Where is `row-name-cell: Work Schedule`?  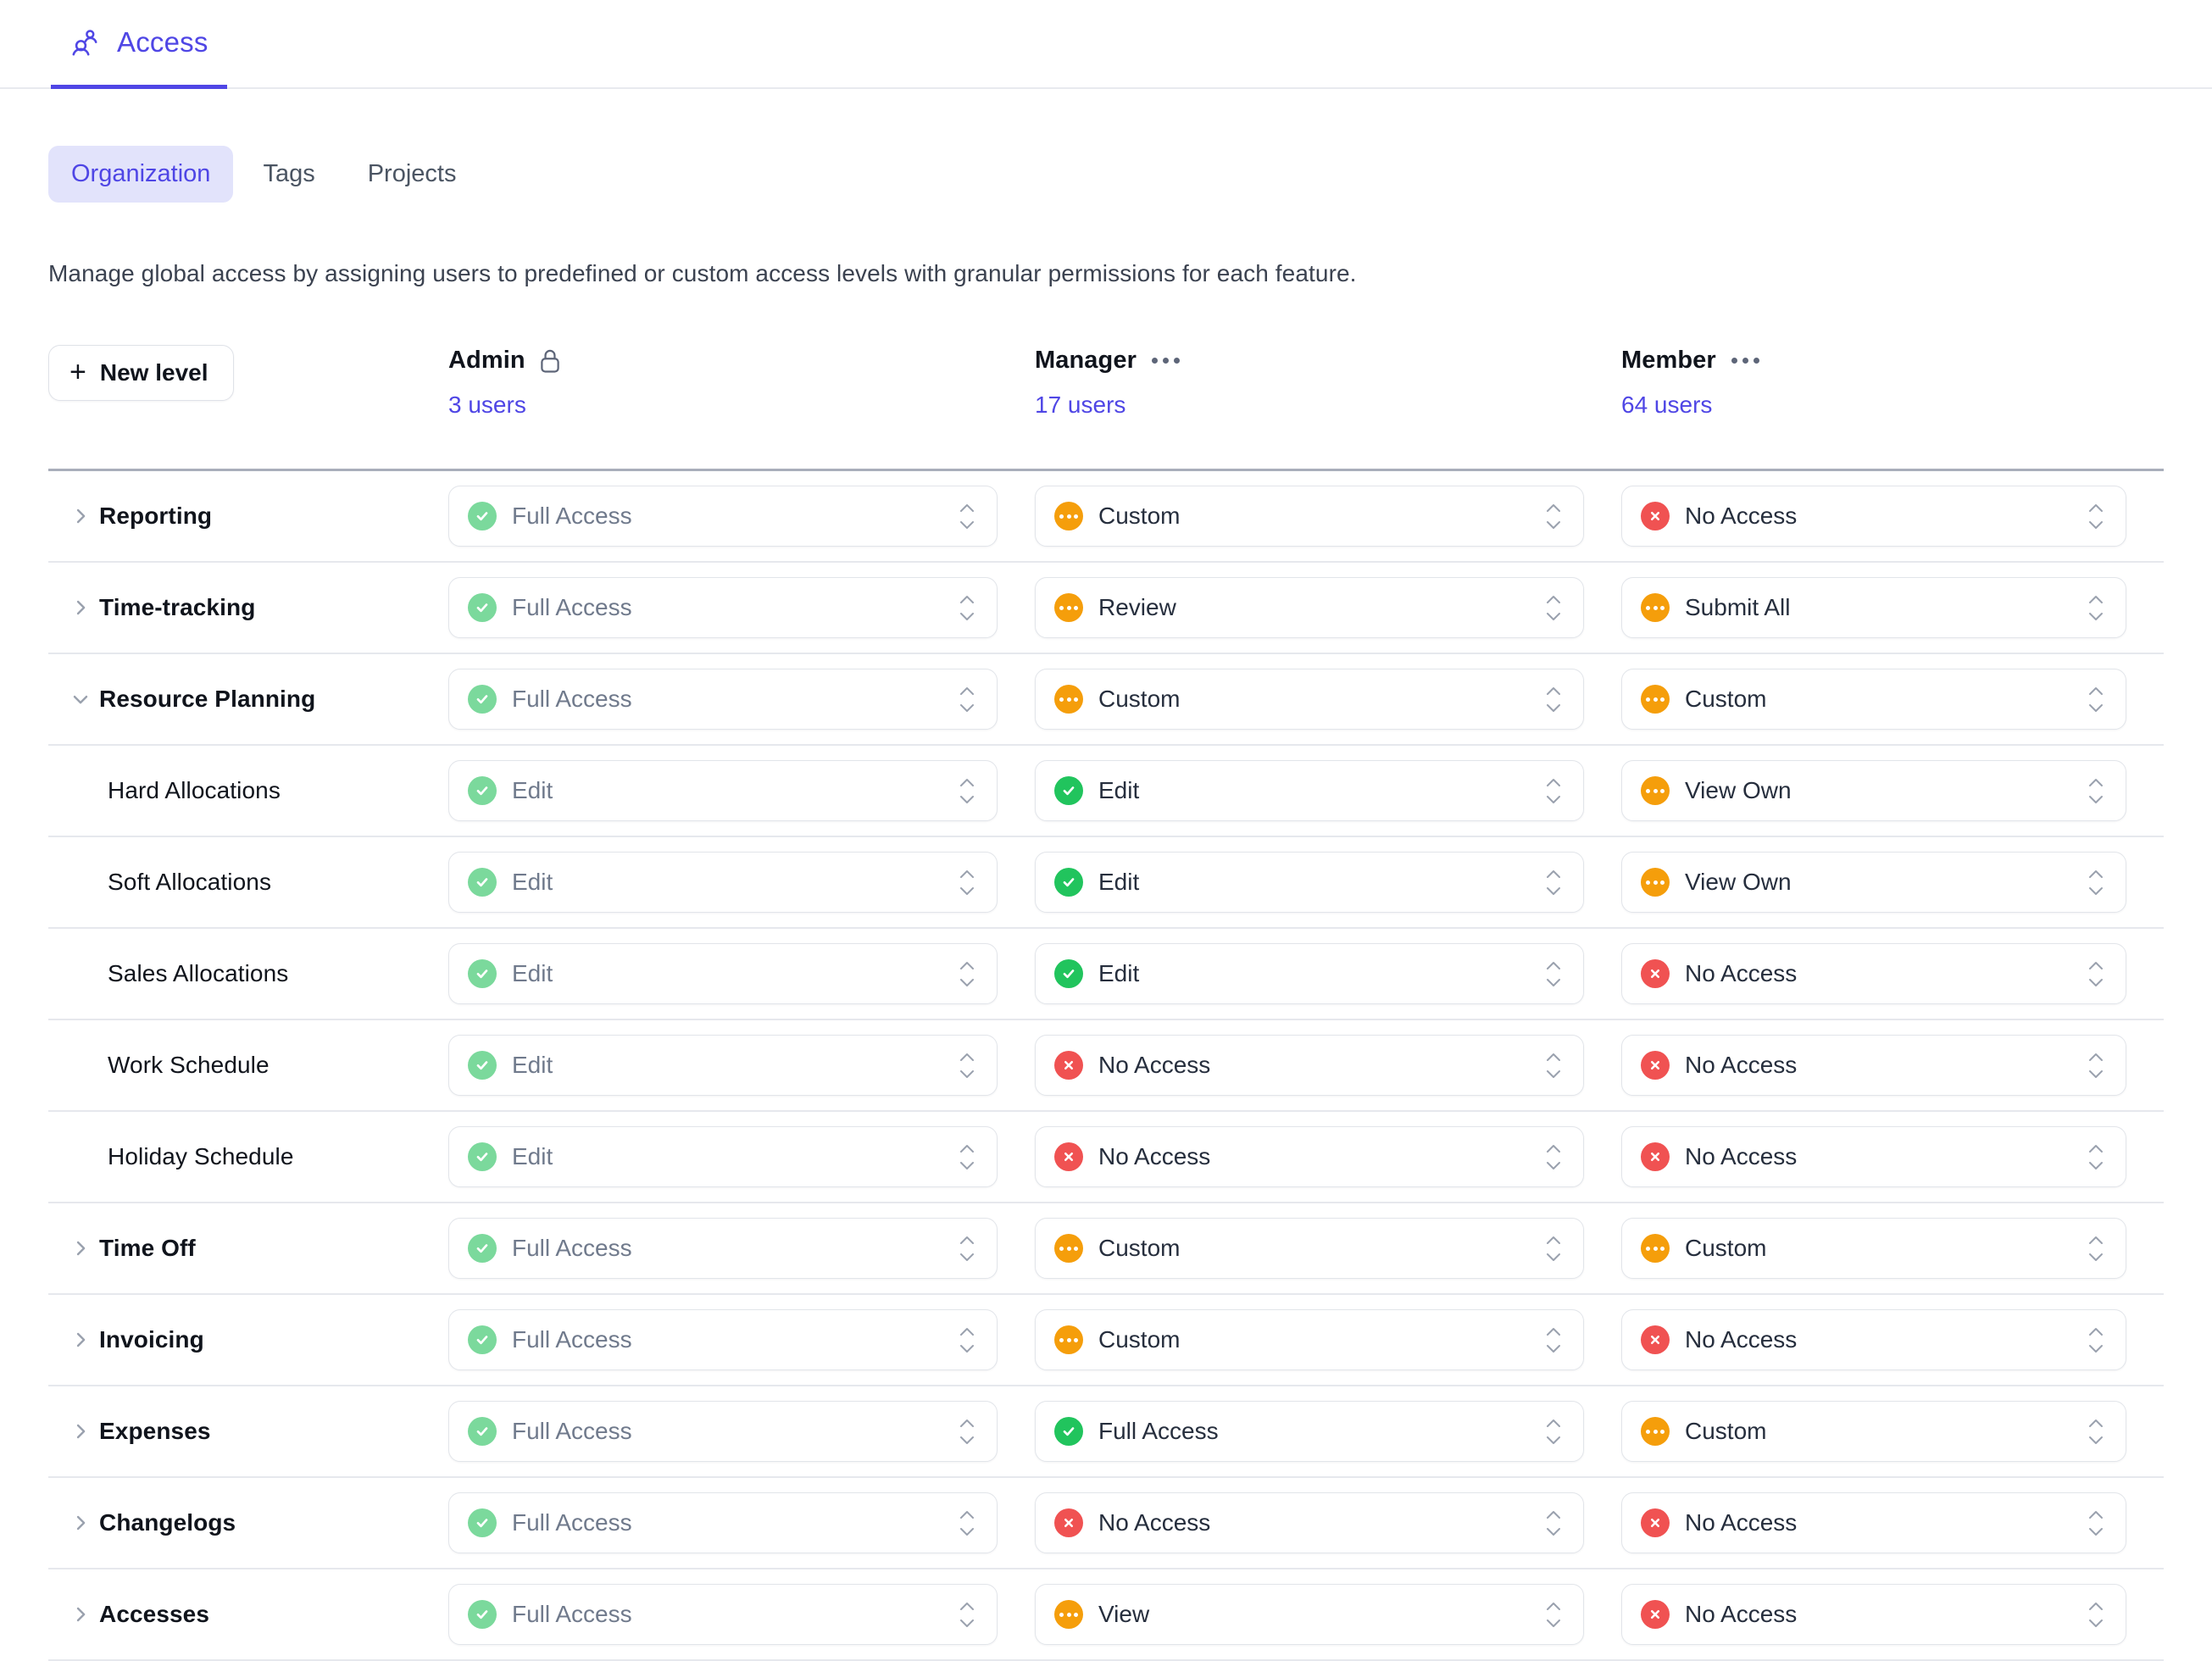
row-name-cell: Work Schedule is located at coordinates (248, 1065).